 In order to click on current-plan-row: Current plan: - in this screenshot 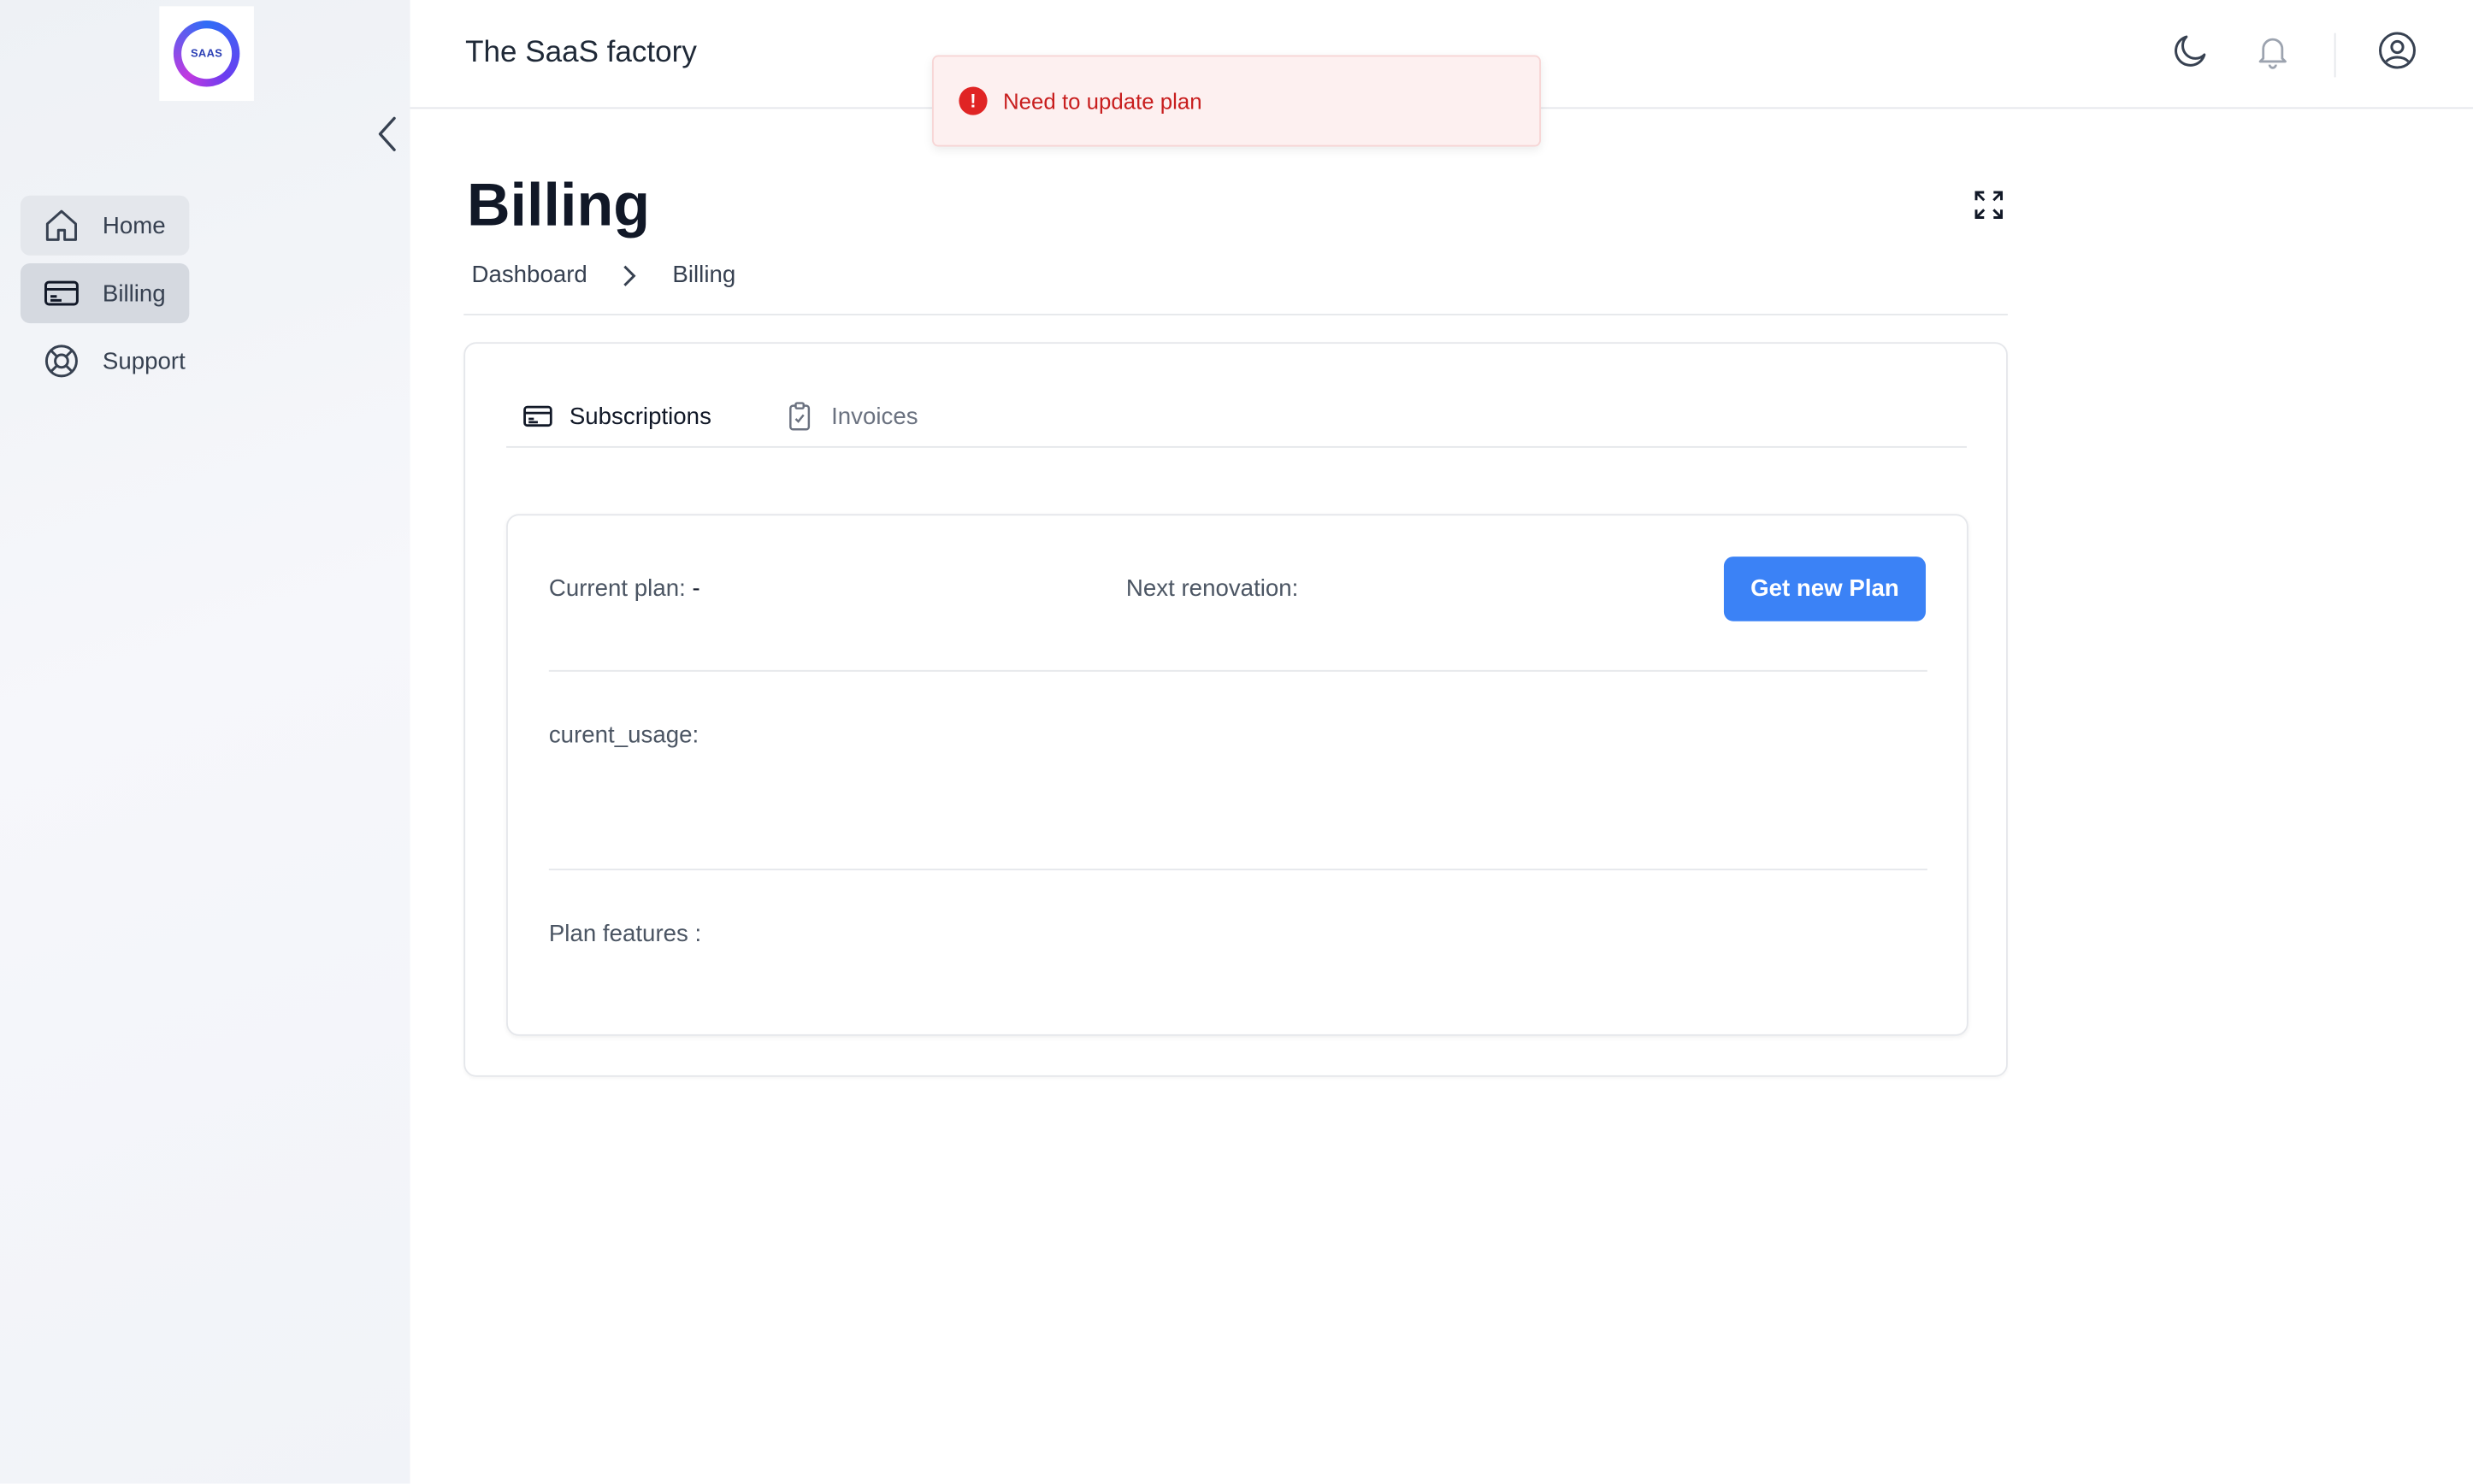, I will do `click(624, 588)`.